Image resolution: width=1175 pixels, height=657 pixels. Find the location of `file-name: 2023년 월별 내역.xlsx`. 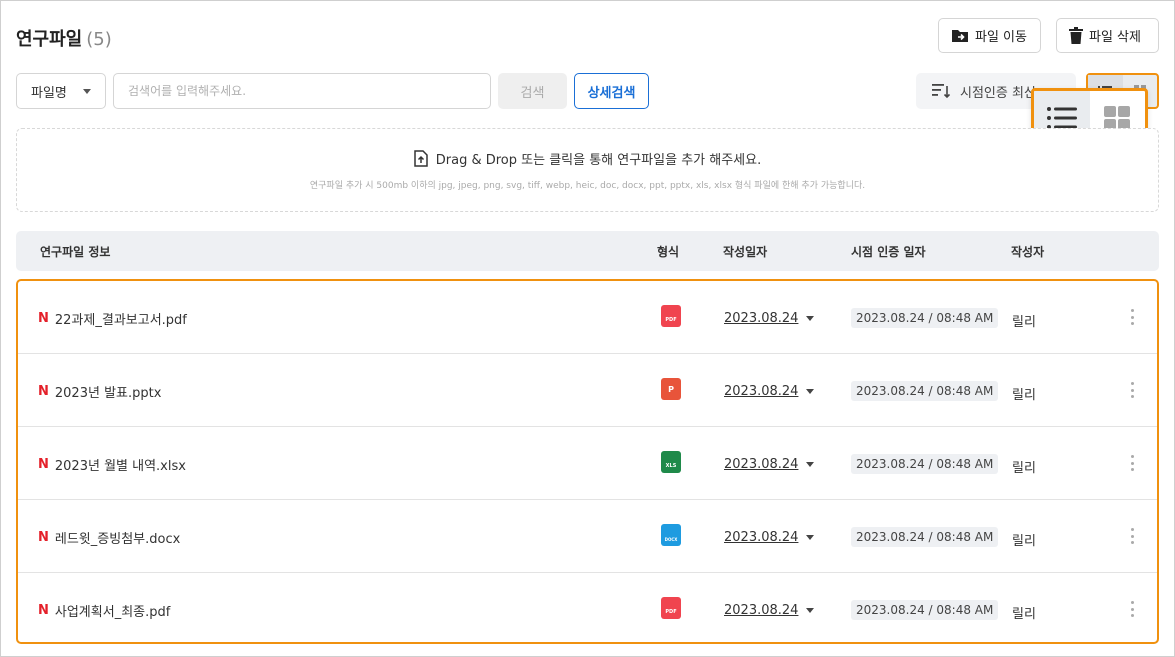

file-name: 2023년 월별 내역.xlsx is located at coordinates (120, 466).